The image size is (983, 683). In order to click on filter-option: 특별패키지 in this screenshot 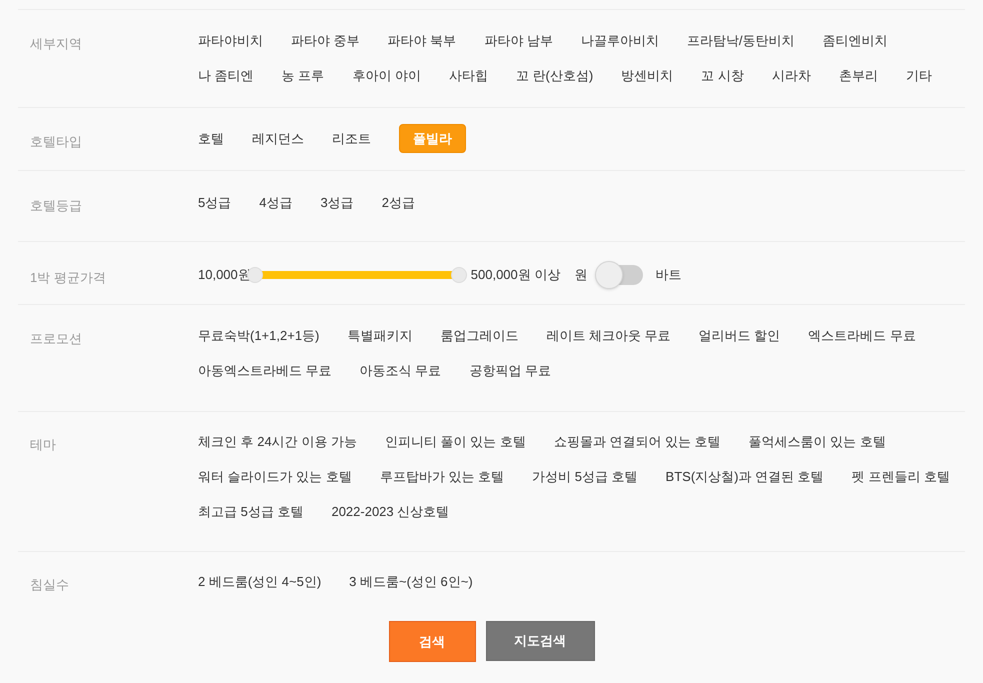, I will do `click(379, 335)`.